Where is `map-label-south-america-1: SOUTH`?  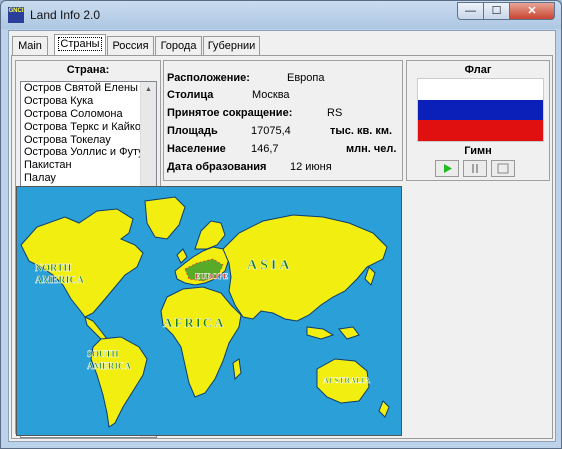 map-label-south-america-1: SOUTH is located at coordinates (103, 354).